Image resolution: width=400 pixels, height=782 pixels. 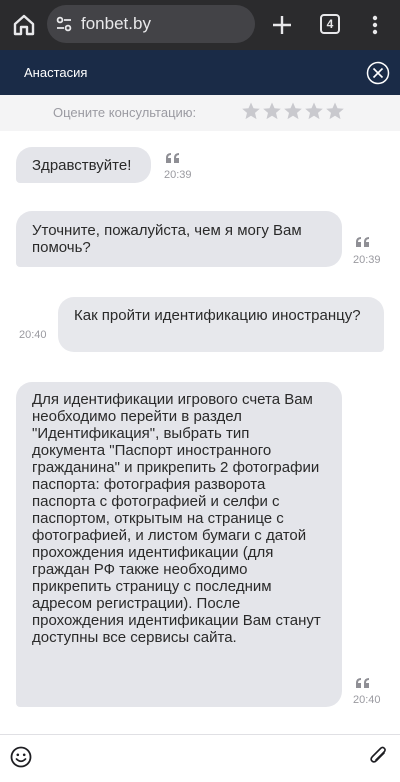 I want to click on agent-name: Анастасия, so click(x=56, y=72).